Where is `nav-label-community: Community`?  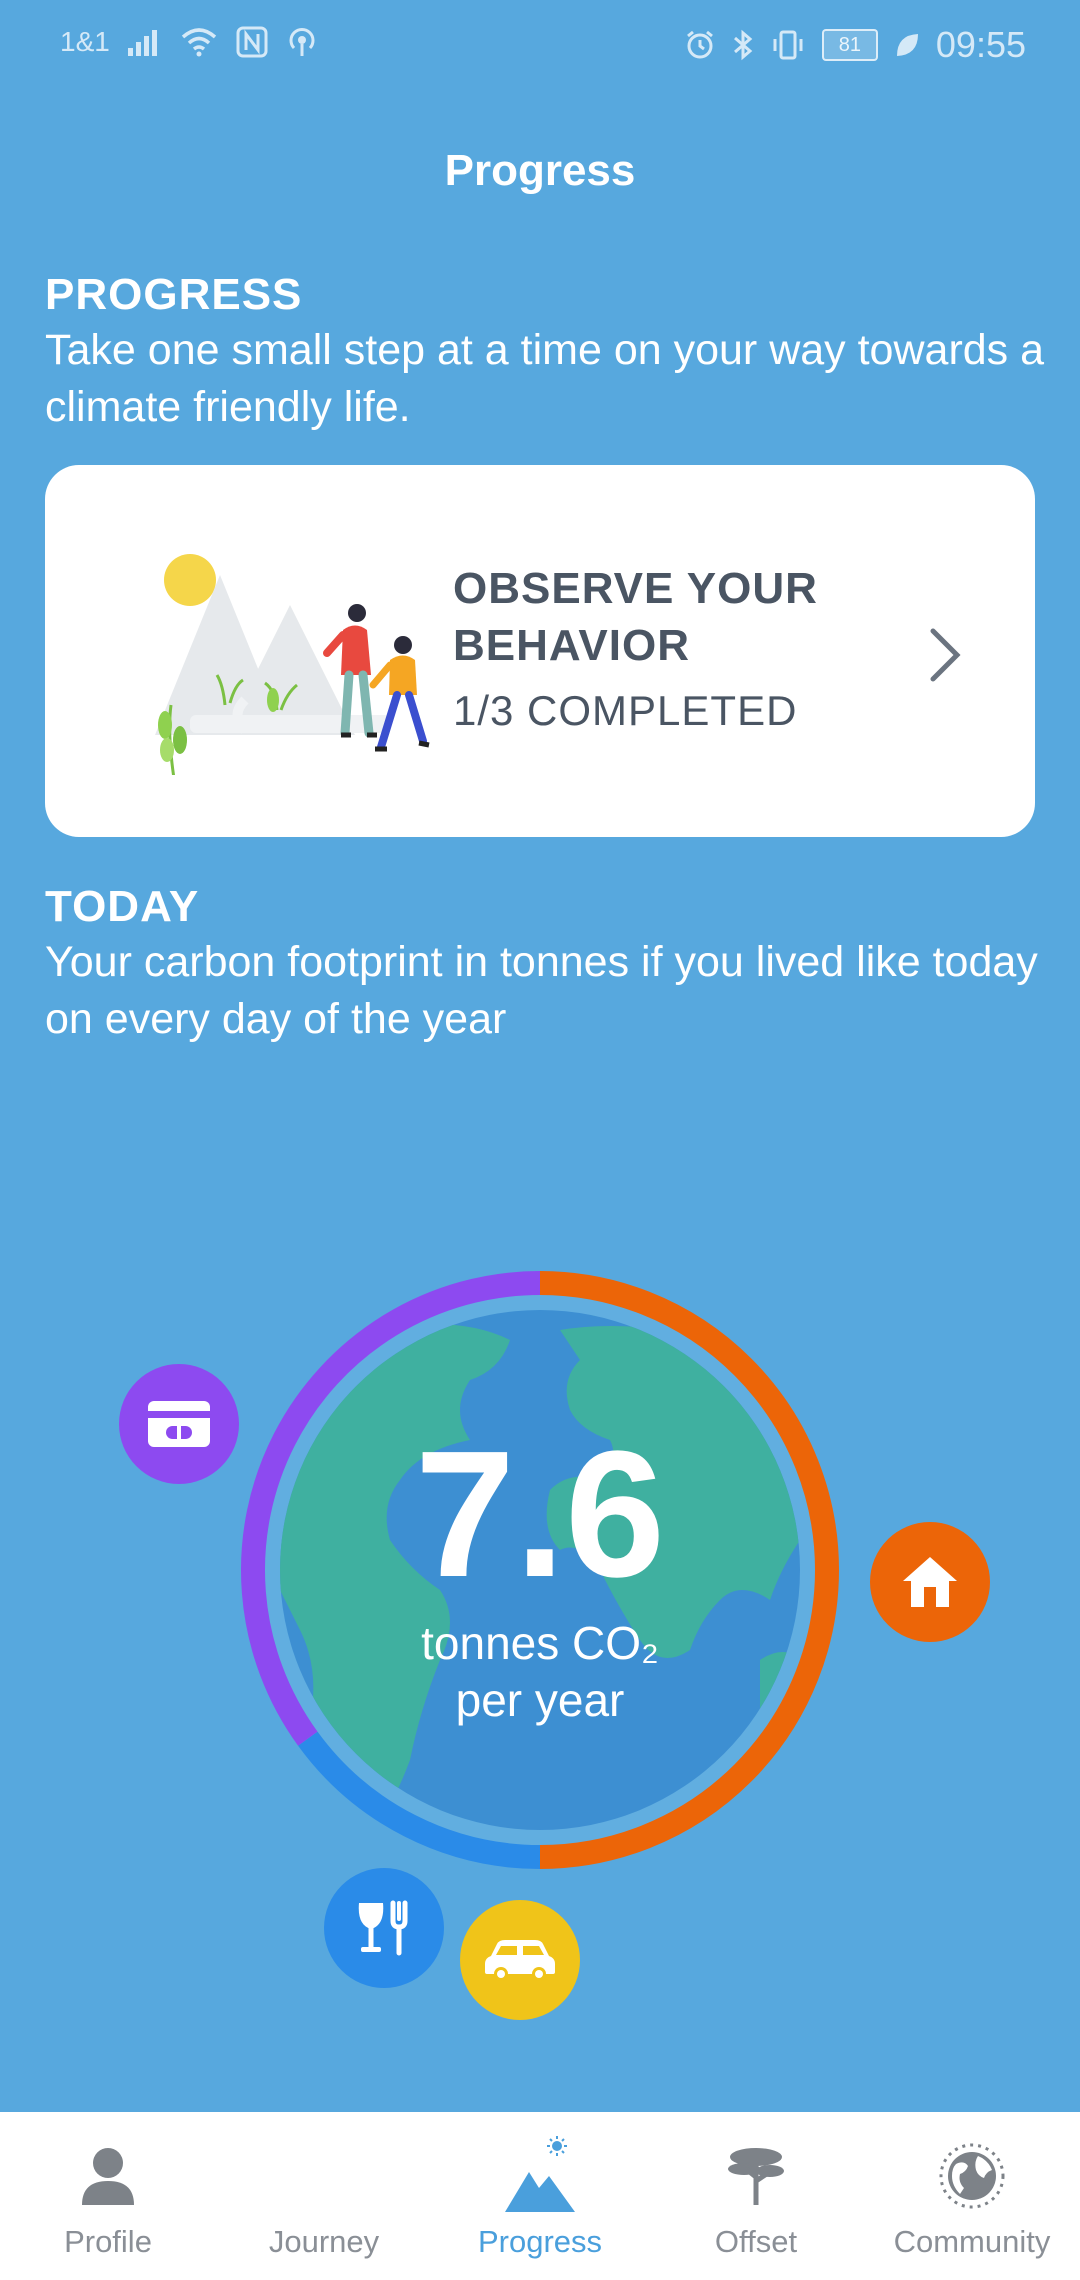
nav-label-community: Community is located at coordinates (972, 2241).